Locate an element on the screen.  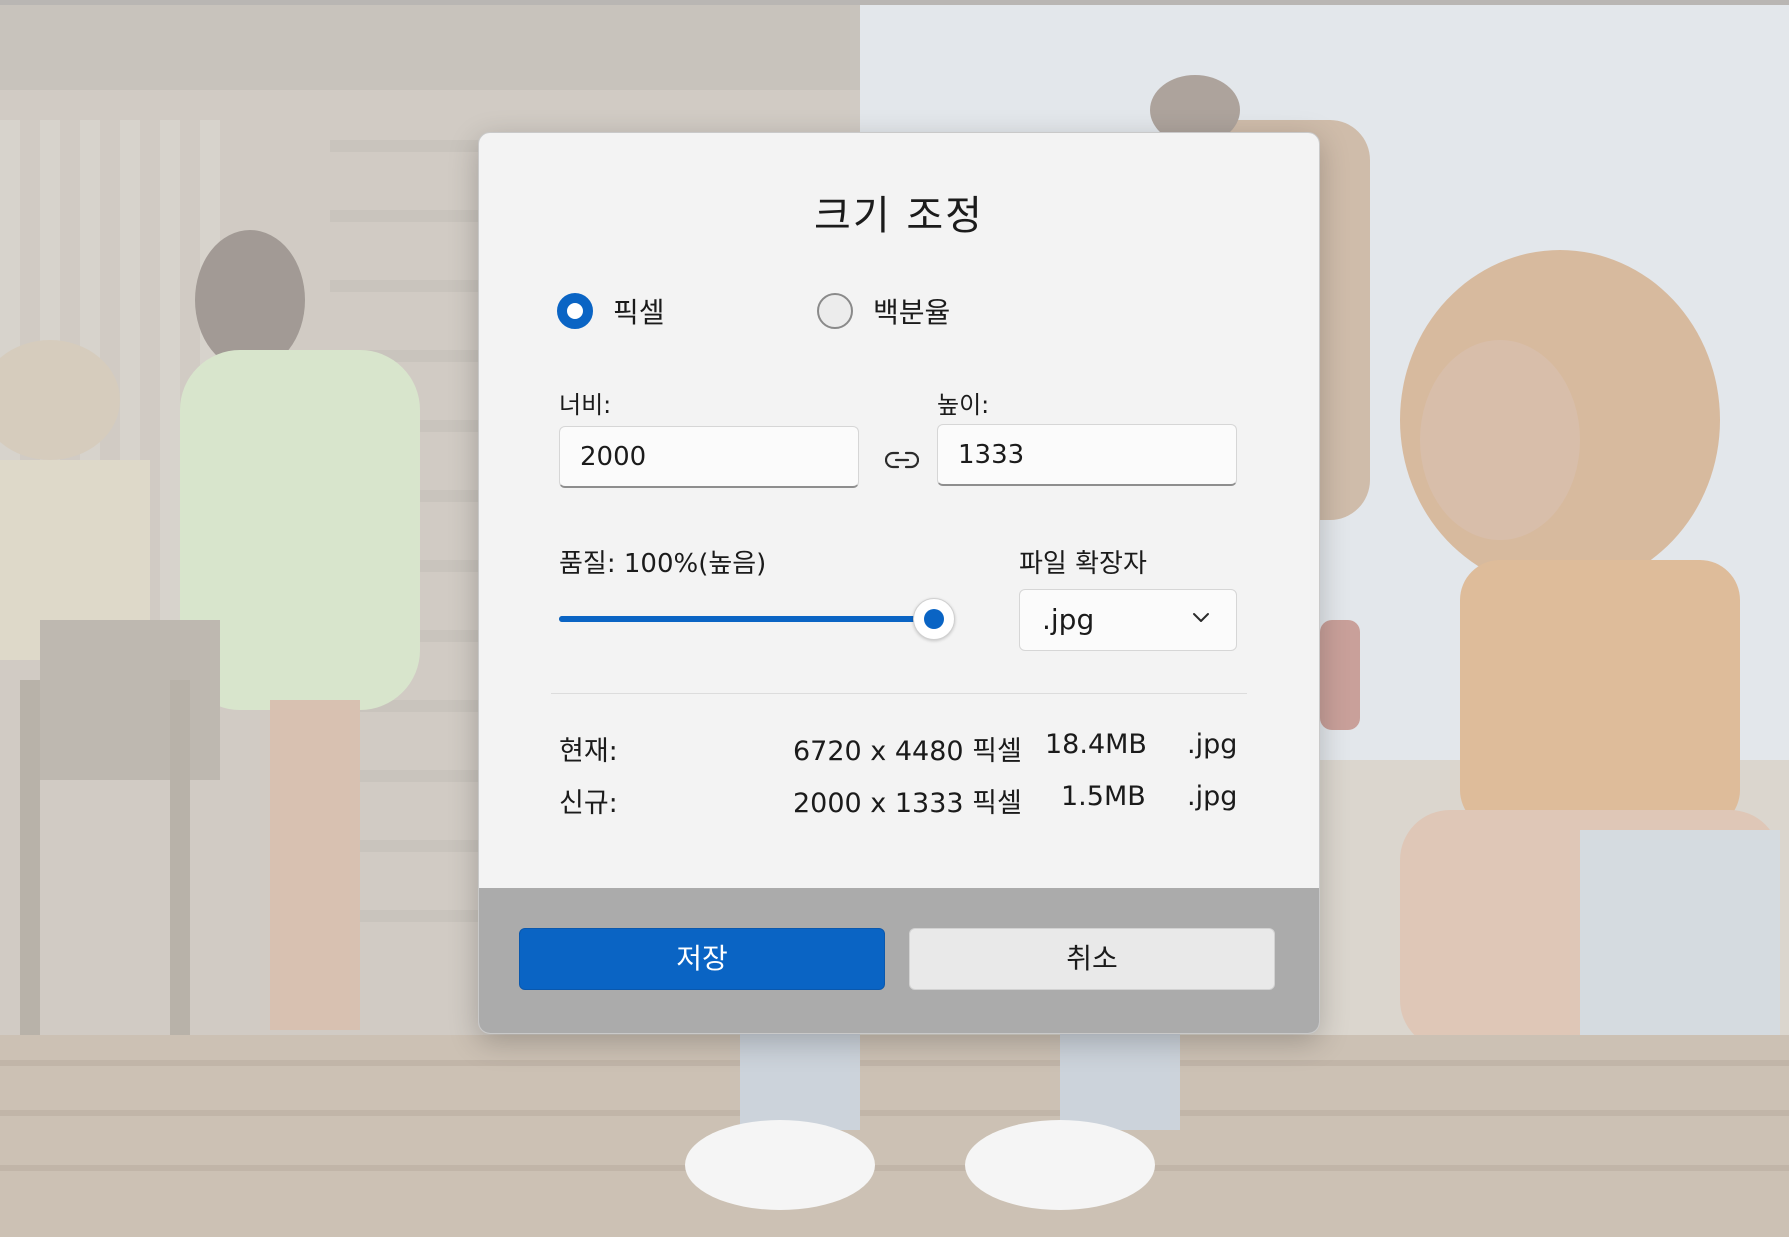
radio-pixels: 픽셀 is located at coordinates (611, 311).